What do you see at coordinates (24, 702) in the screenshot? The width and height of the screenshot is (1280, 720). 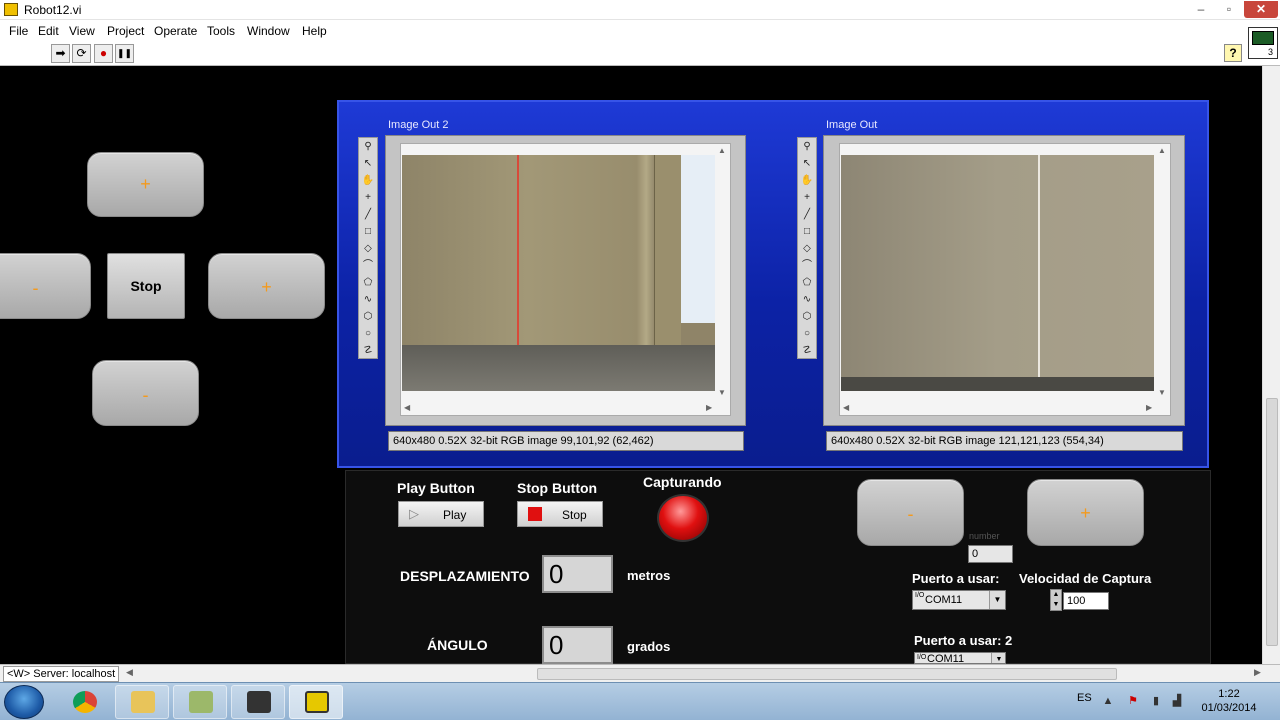 I see `start-button` at bounding box center [24, 702].